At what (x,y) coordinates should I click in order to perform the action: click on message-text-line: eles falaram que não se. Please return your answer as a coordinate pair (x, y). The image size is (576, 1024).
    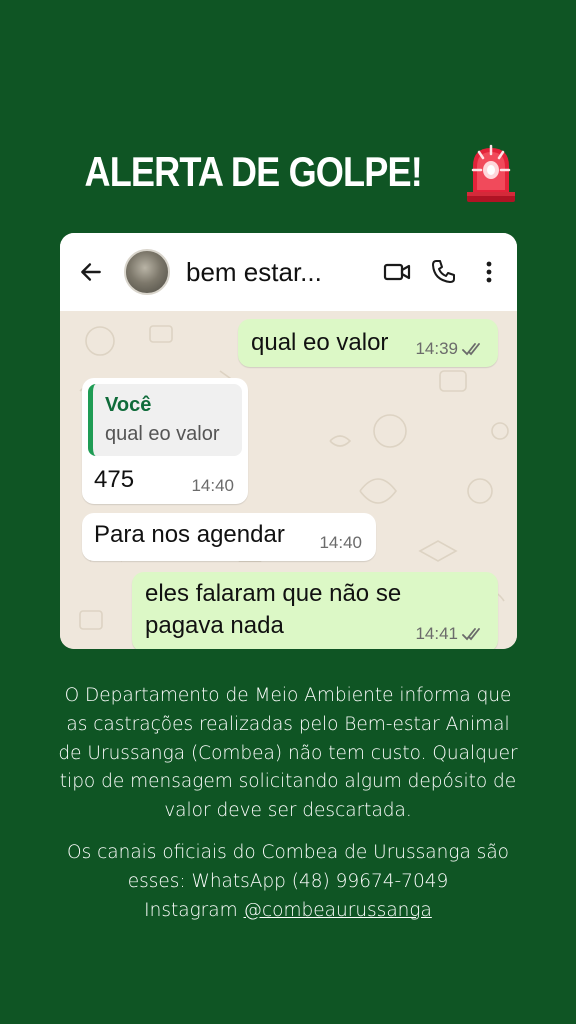
    Looking at the image, I should click on (273, 593).